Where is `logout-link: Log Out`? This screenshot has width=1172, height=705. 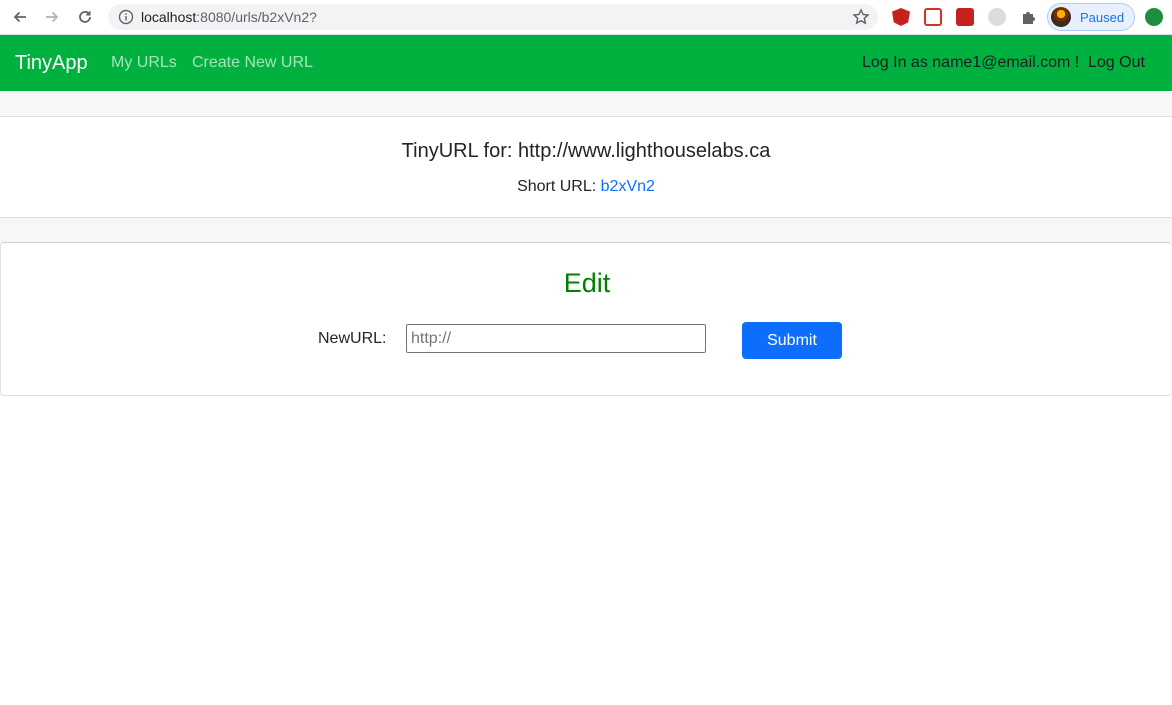 logout-link: Log Out is located at coordinates (1116, 63).